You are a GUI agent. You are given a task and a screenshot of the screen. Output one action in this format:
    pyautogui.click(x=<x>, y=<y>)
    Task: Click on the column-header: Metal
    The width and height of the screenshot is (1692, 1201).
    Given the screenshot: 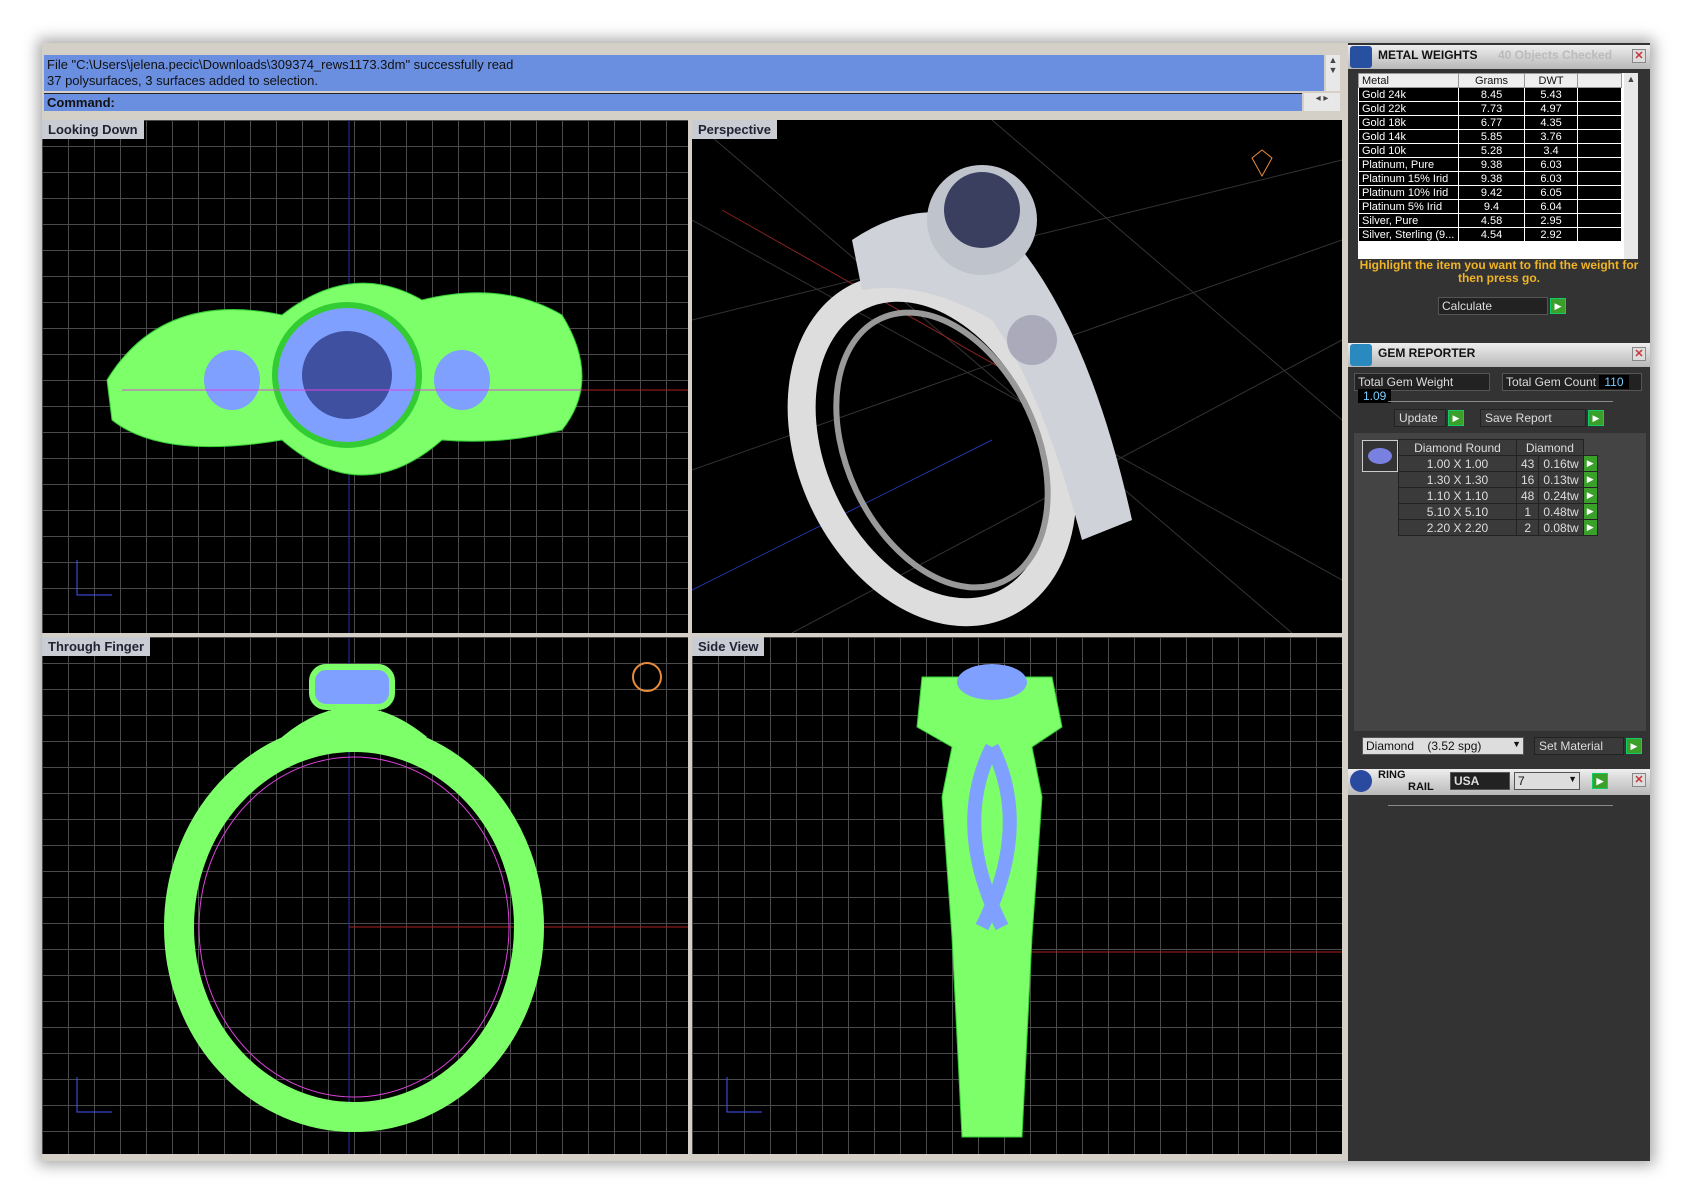 What is the action you would take?
    pyautogui.click(x=1408, y=80)
    